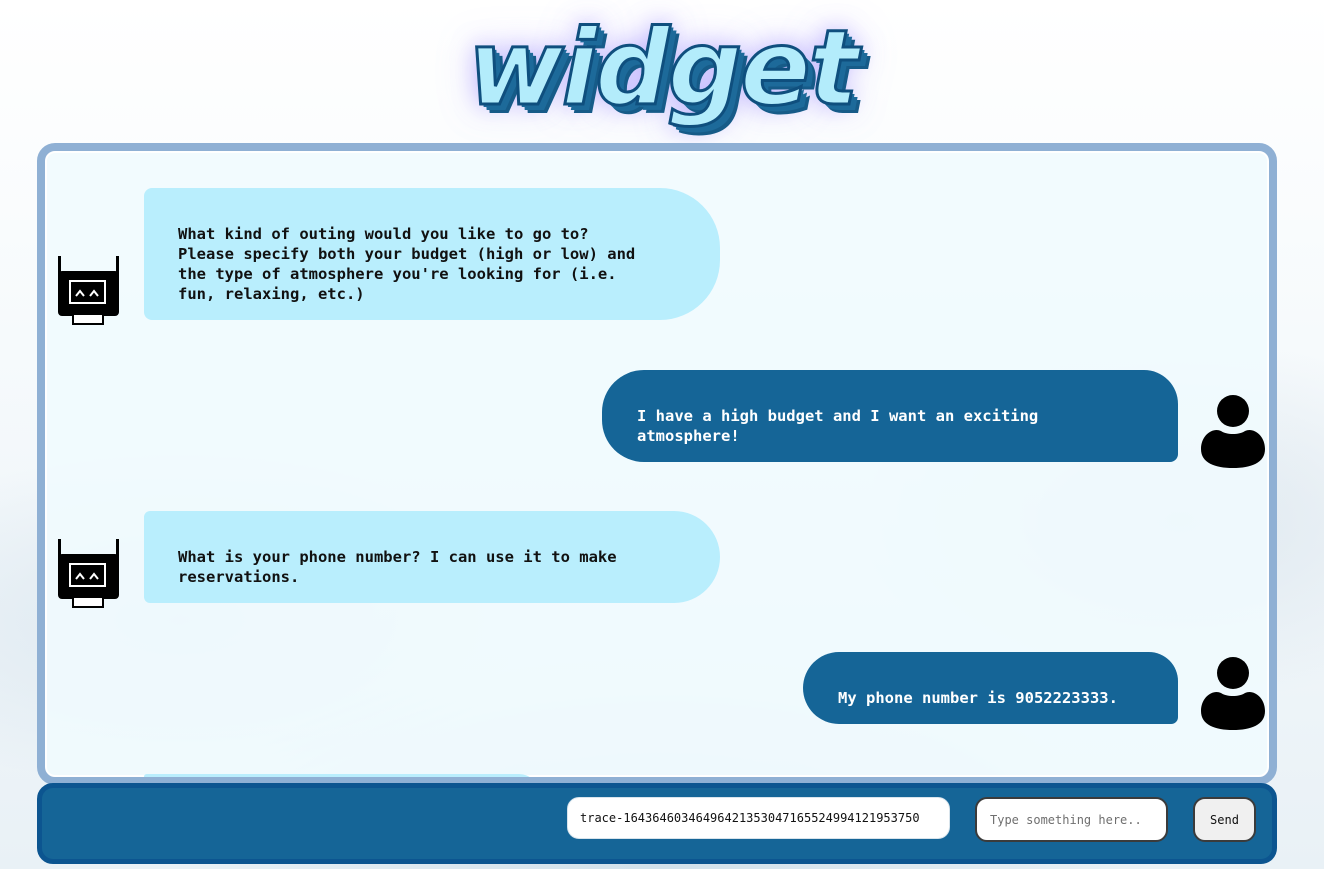  Describe the element at coordinates (663, 68) in the screenshot. I see `app-title: widget` at that location.